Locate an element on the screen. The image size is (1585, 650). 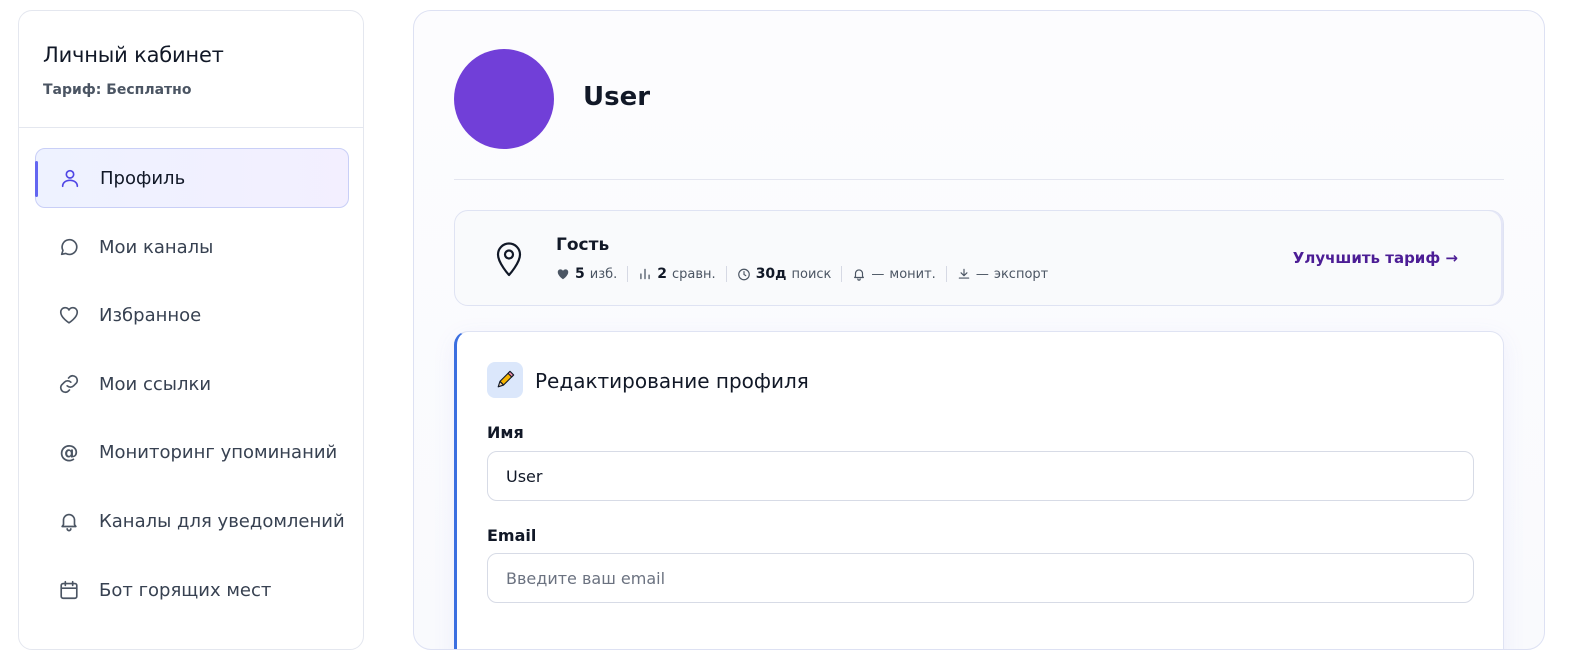
plan-label: Тариф: Бесплатно is located at coordinates (117, 90).